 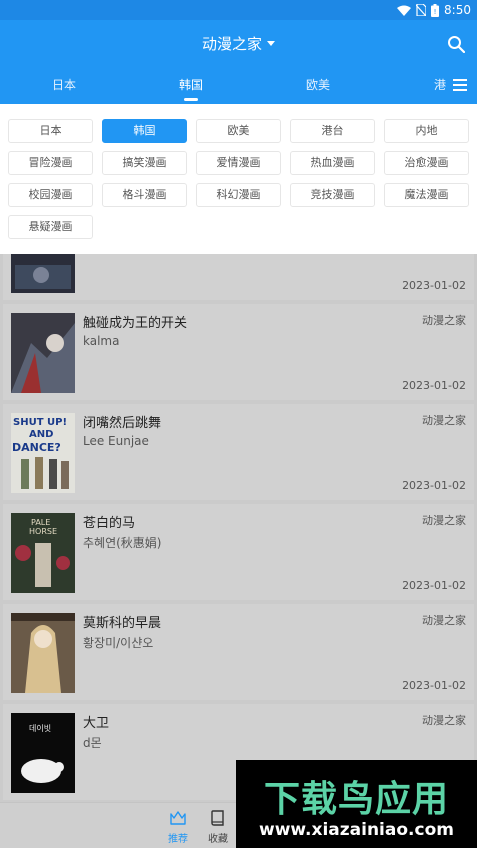 What do you see at coordinates (238, 552) in the screenshot?
I see `comic-card: PALE HORSE 苍白的马 추혜연(秋惠娟) 动漫之家 2023-01-02` at bounding box center [238, 552].